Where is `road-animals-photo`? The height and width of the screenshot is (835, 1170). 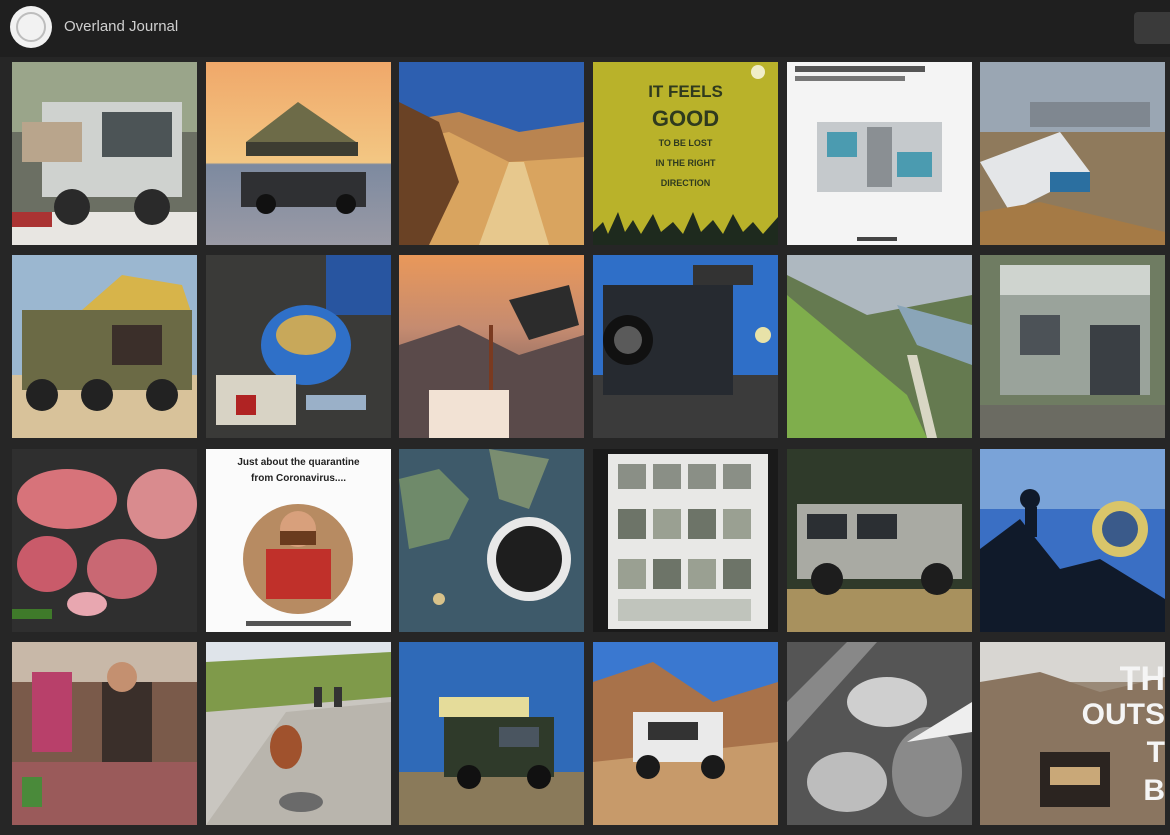
road-animals-photo is located at coordinates (298, 733).